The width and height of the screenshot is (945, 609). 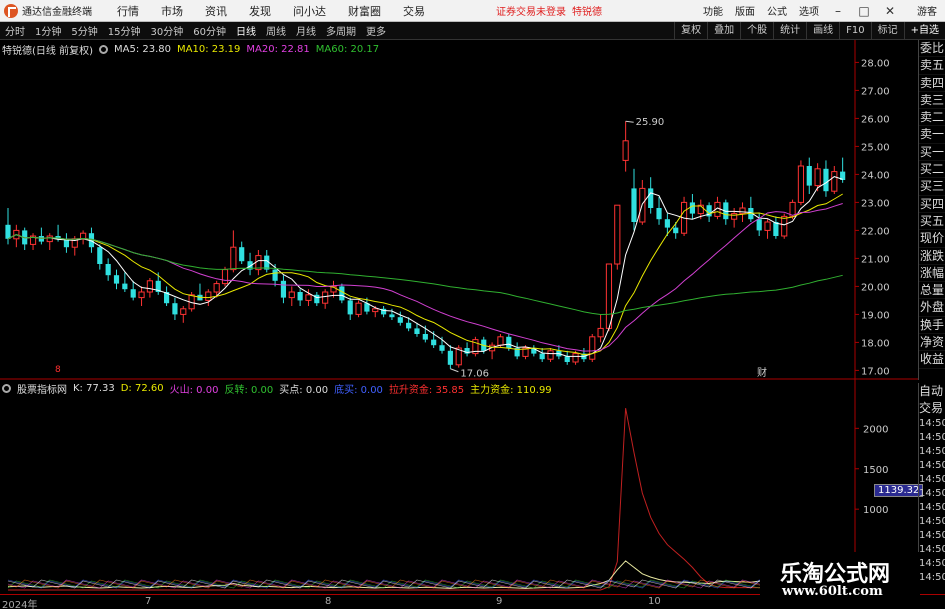 What do you see at coordinates (756, 30) in the screenshot?
I see `gegu-button: 个股` at bounding box center [756, 30].